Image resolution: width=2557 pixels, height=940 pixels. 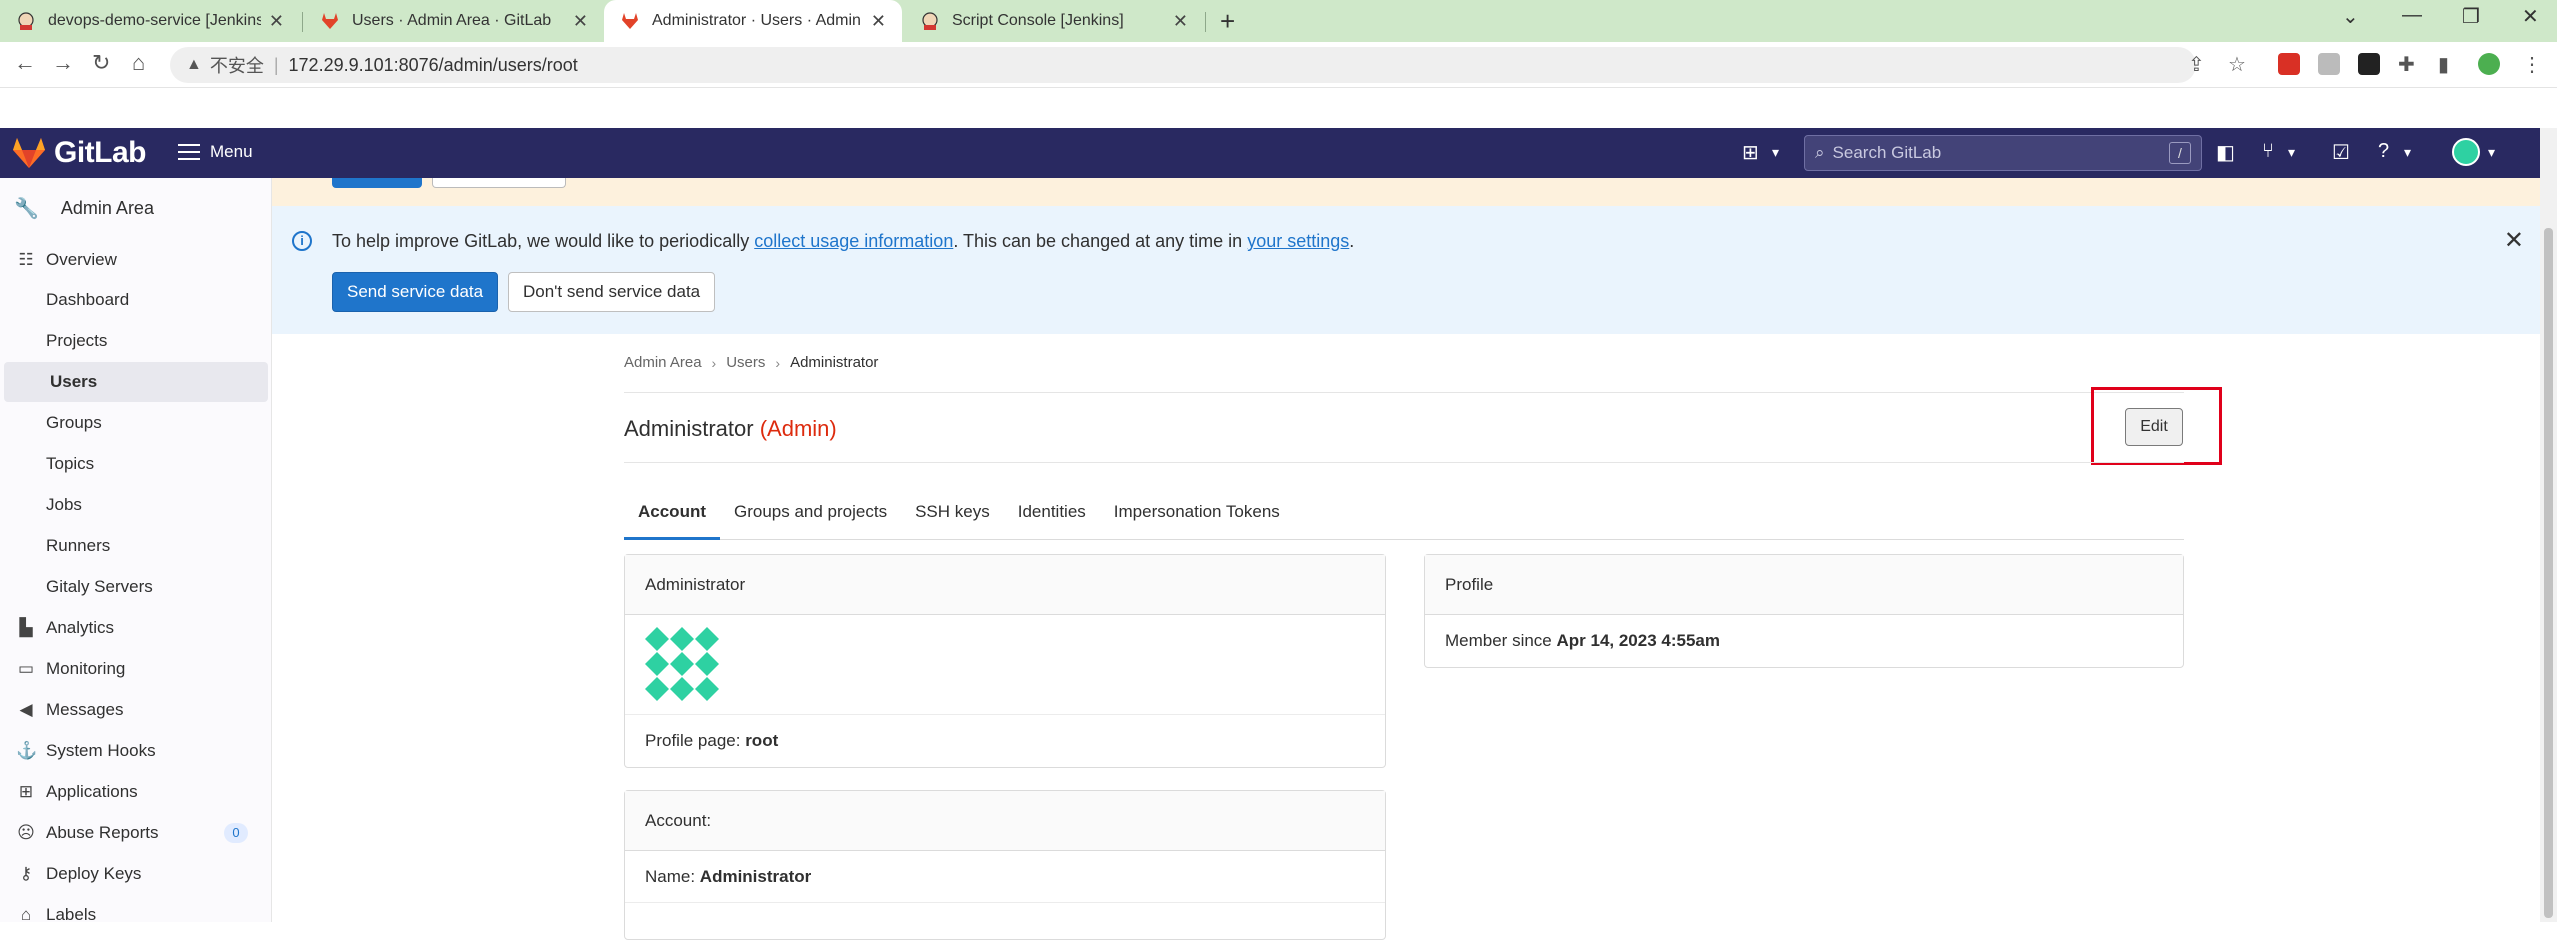 I want to click on chart-icon: ▙, so click(x=26, y=627).